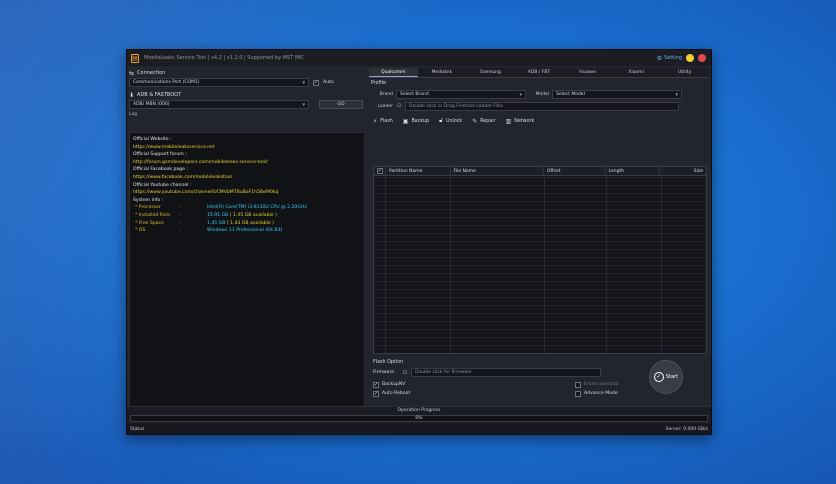  I want to click on tab-adb-fbt: ADB / FBT, so click(539, 72).